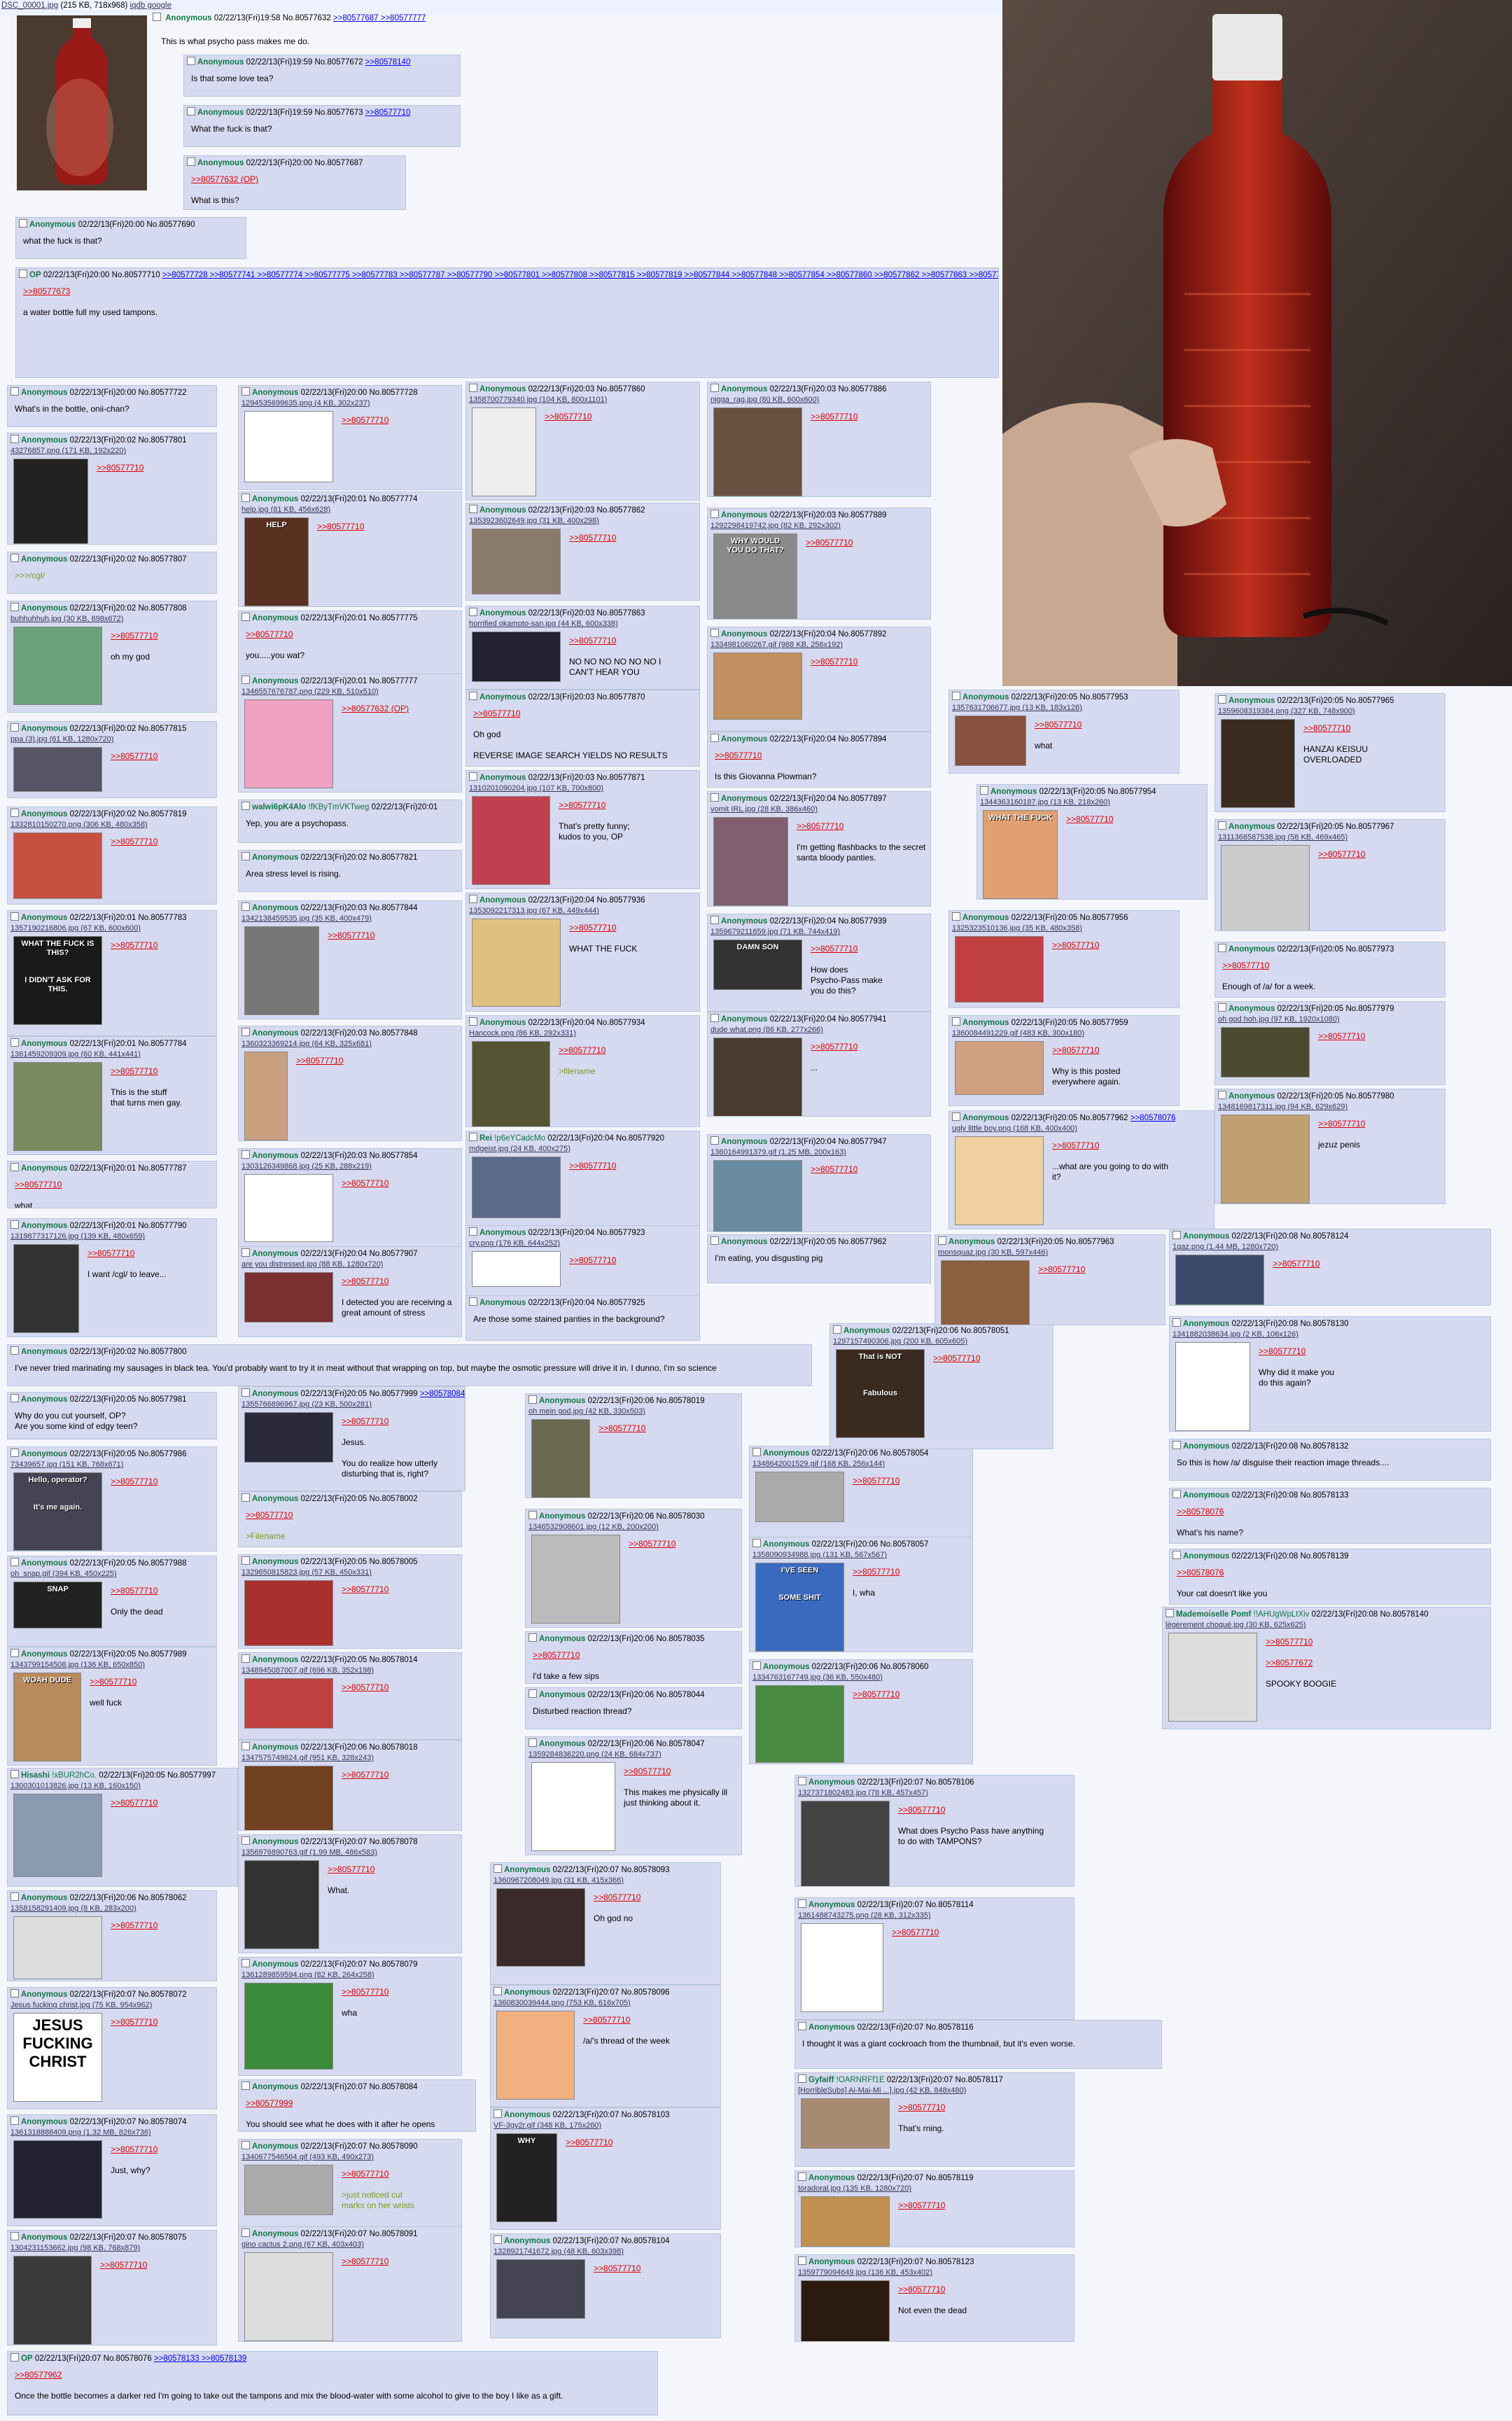 The height and width of the screenshot is (2421, 1512). Describe the element at coordinates (393, 393) in the screenshot. I see `post-number: No.80577728` at that location.